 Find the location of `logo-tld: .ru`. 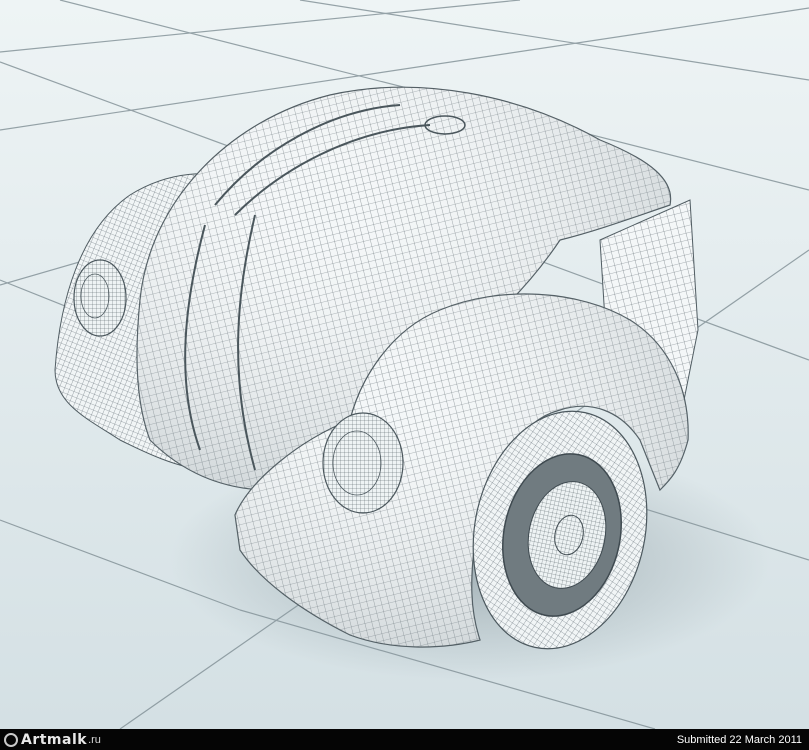

logo-tld: .ru is located at coordinates (94, 739).